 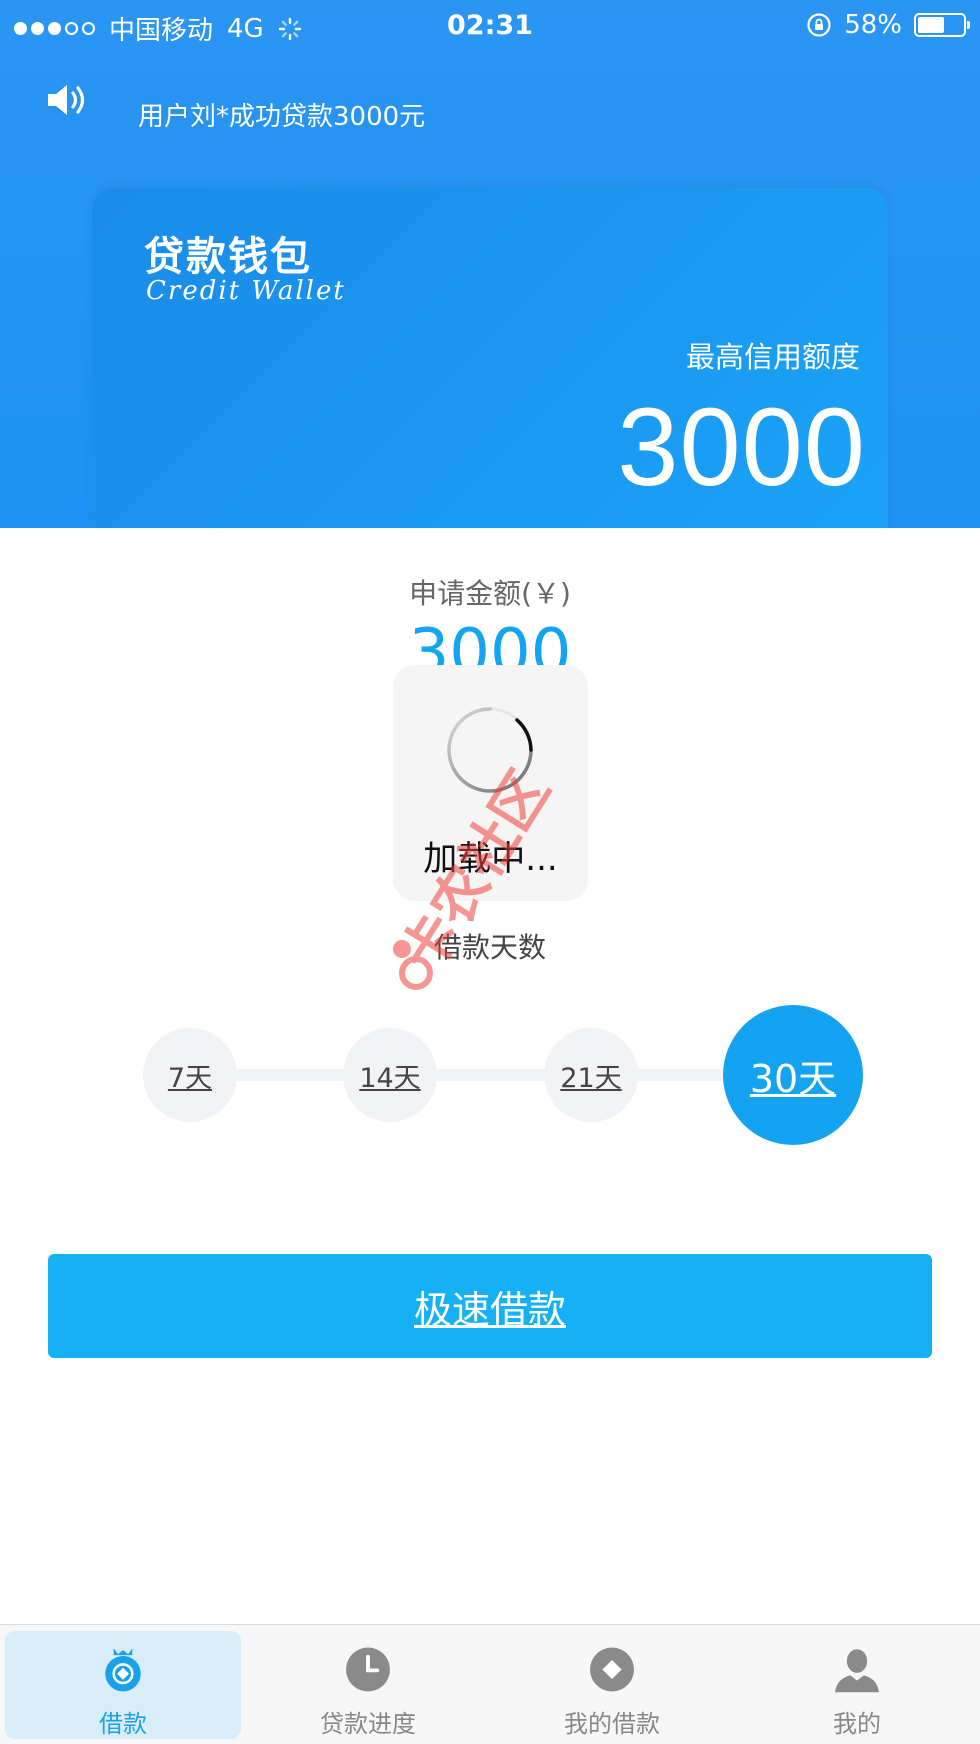 What do you see at coordinates (368, 1669) in the screenshot?
I see `clock-icon` at bounding box center [368, 1669].